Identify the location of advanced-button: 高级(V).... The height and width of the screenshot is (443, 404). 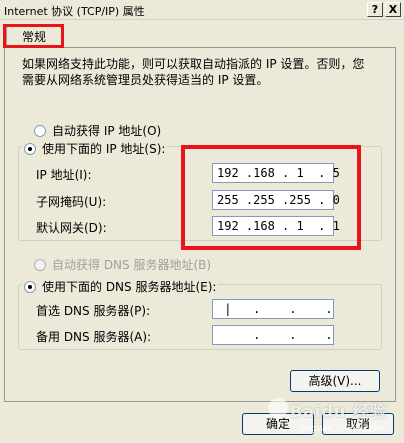
(335, 381).